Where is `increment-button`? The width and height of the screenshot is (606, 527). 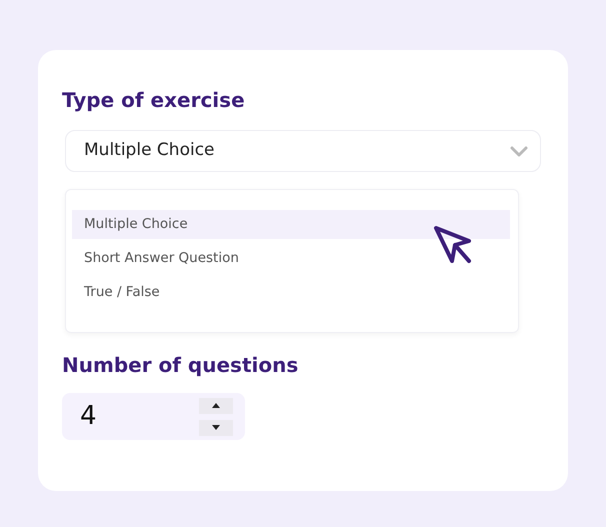 increment-button is located at coordinates (216, 406).